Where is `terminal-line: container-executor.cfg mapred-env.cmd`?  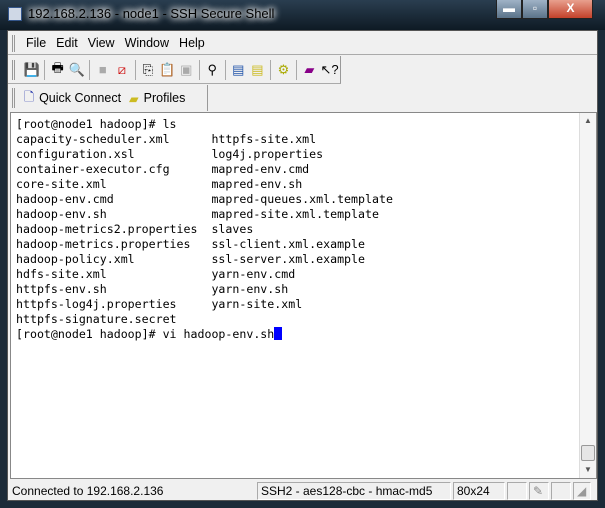
terminal-line: container-executor.cfg mapred-env.cmd is located at coordinates (163, 169).